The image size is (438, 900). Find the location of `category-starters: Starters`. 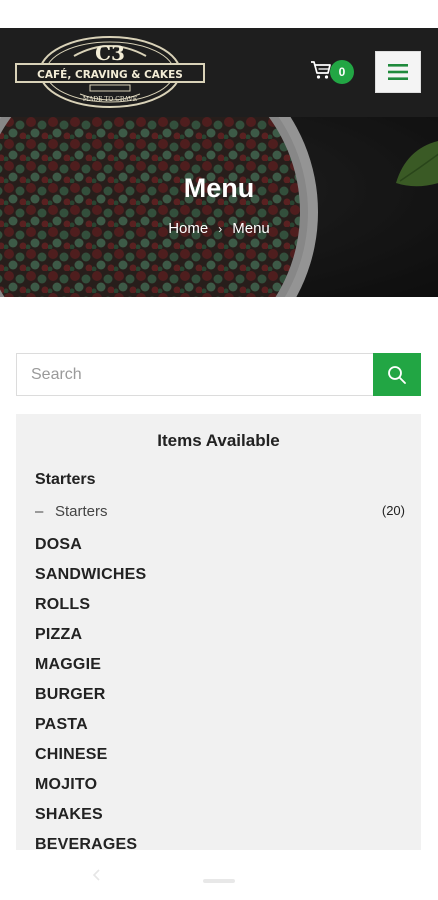

category-starters: Starters is located at coordinates (65, 480).